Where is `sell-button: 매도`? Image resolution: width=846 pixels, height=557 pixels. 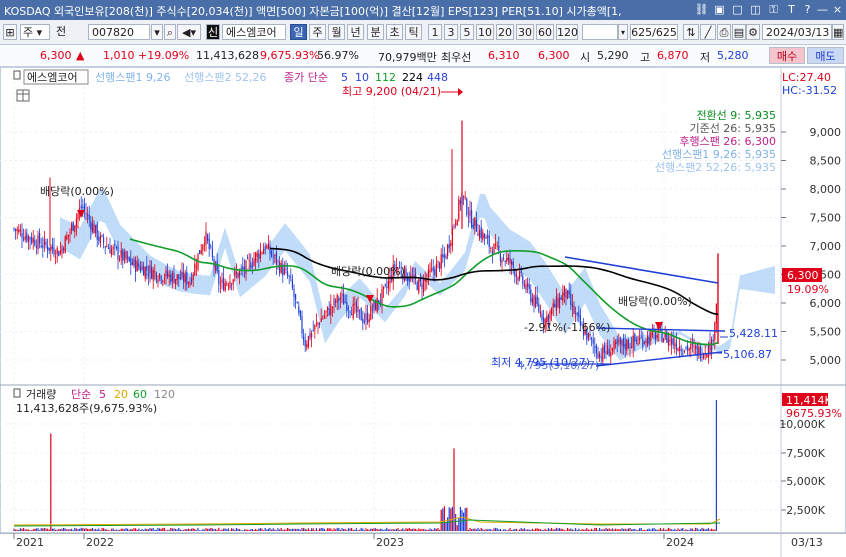
sell-button: 매도 is located at coordinates (825, 55).